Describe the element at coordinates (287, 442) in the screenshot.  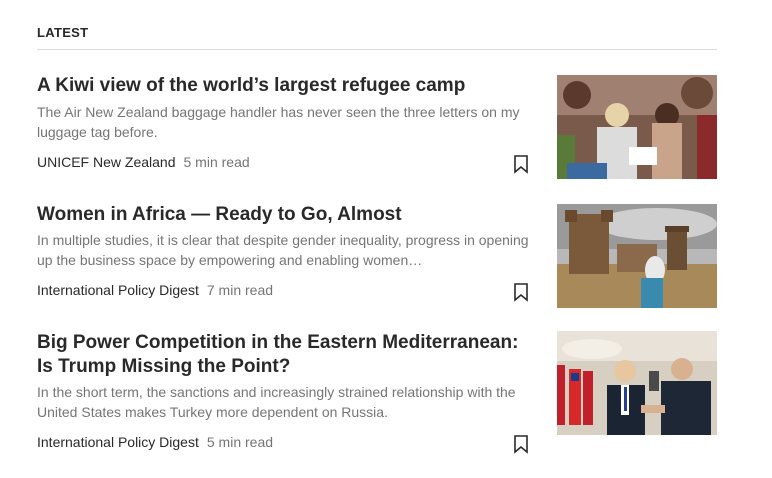
I see `article-meta: International Policy Digest 5 min read` at that location.